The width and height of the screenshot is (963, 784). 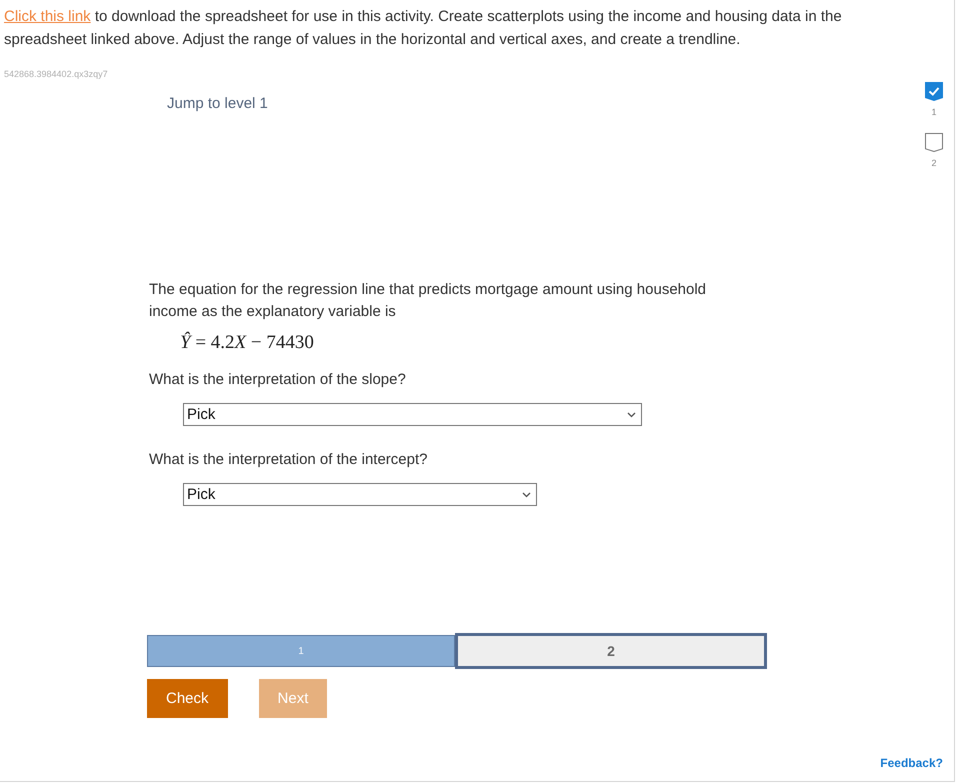 What do you see at coordinates (187, 698) in the screenshot?
I see `check-button: Check` at bounding box center [187, 698].